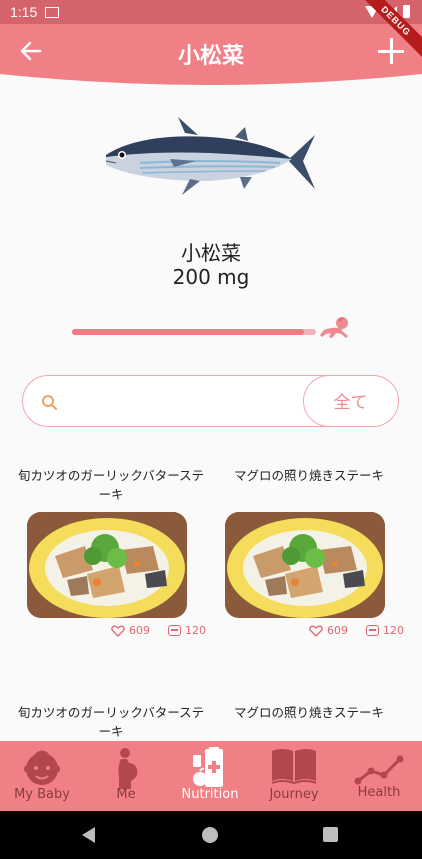  What do you see at coordinates (49, 402) in the screenshot?
I see `search-icon` at bounding box center [49, 402].